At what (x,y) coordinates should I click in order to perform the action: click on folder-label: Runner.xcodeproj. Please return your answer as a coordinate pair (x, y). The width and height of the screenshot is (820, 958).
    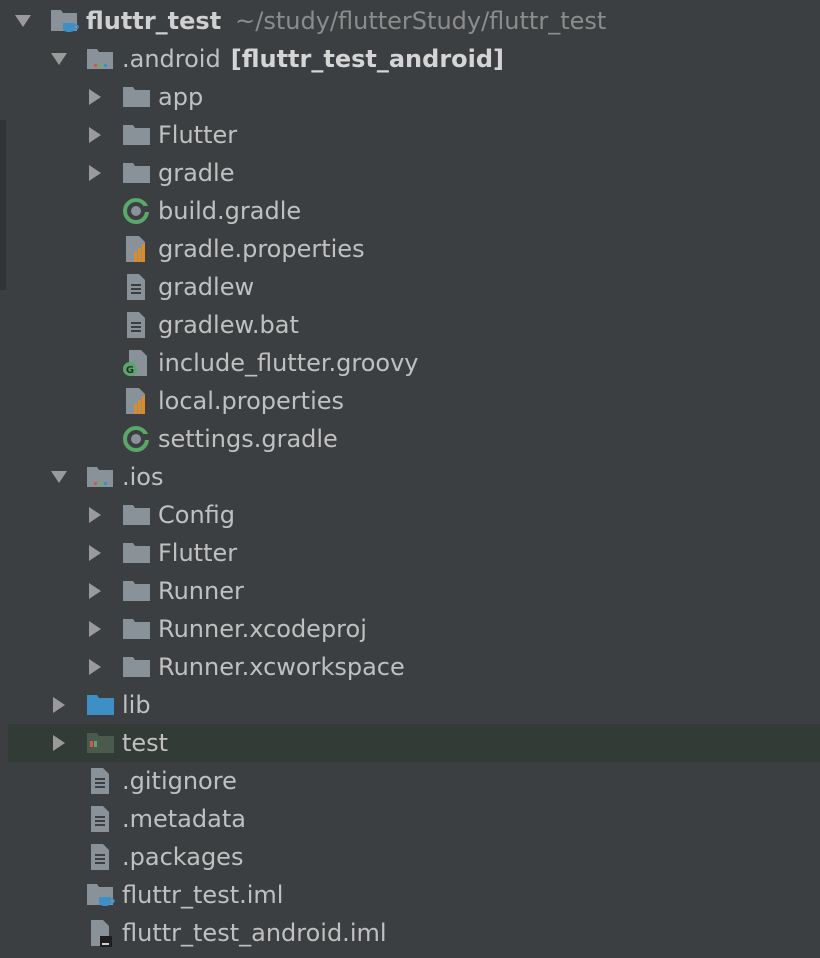
    Looking at the image, I should click on (262, 629).